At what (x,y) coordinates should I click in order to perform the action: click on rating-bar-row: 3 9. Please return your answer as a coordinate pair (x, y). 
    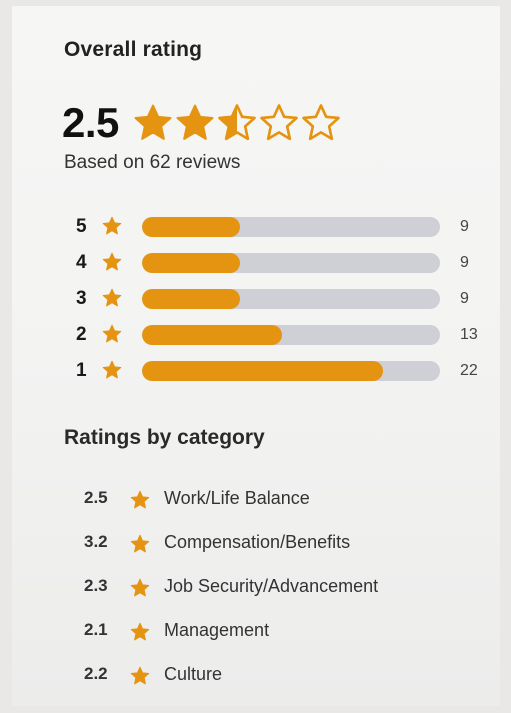
    Looking at the image, I should click on (279, 302).